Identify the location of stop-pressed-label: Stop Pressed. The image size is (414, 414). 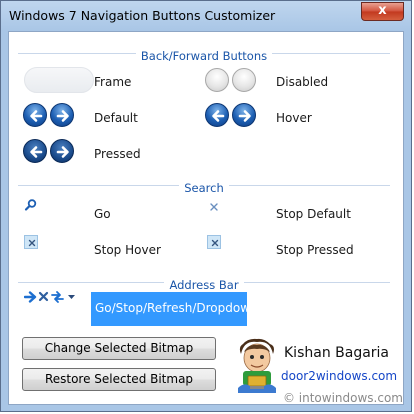
(315, 250).